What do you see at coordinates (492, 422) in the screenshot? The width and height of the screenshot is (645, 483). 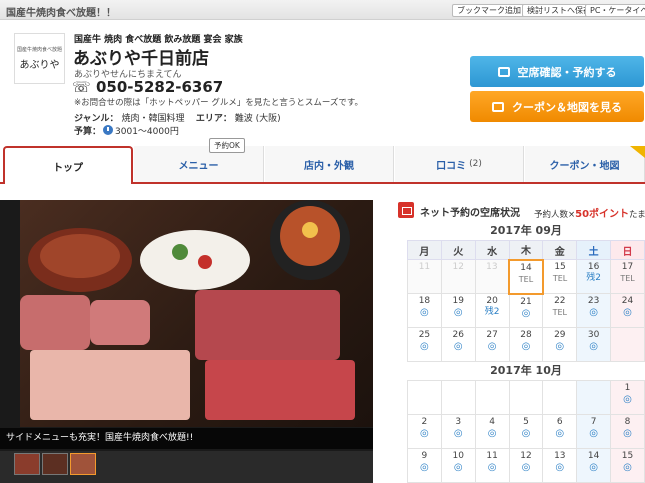 I see `day-number: 4` at bounding box center [492, 422].